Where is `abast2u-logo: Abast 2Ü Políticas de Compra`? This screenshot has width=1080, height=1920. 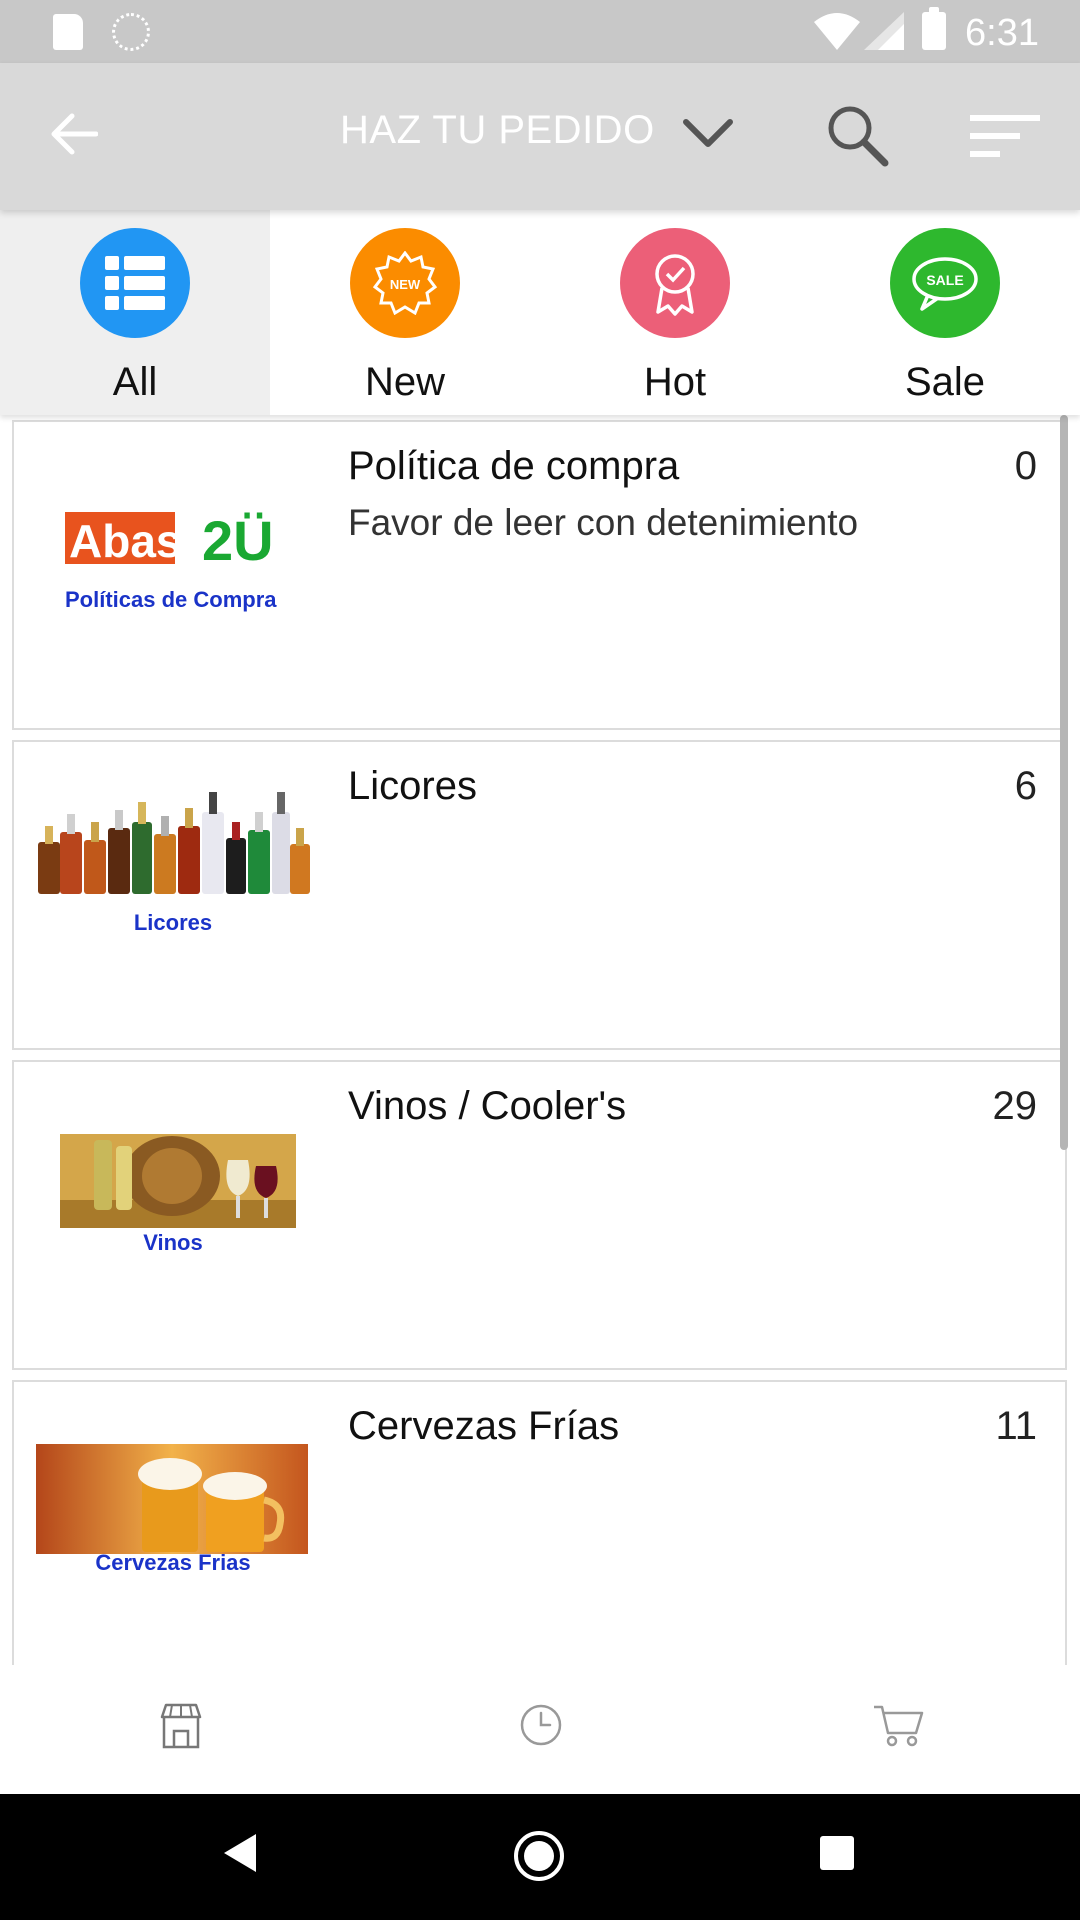
abast2u-logo: Abast 2Ü Políticas de Compra is located at coordinates (173, 562).